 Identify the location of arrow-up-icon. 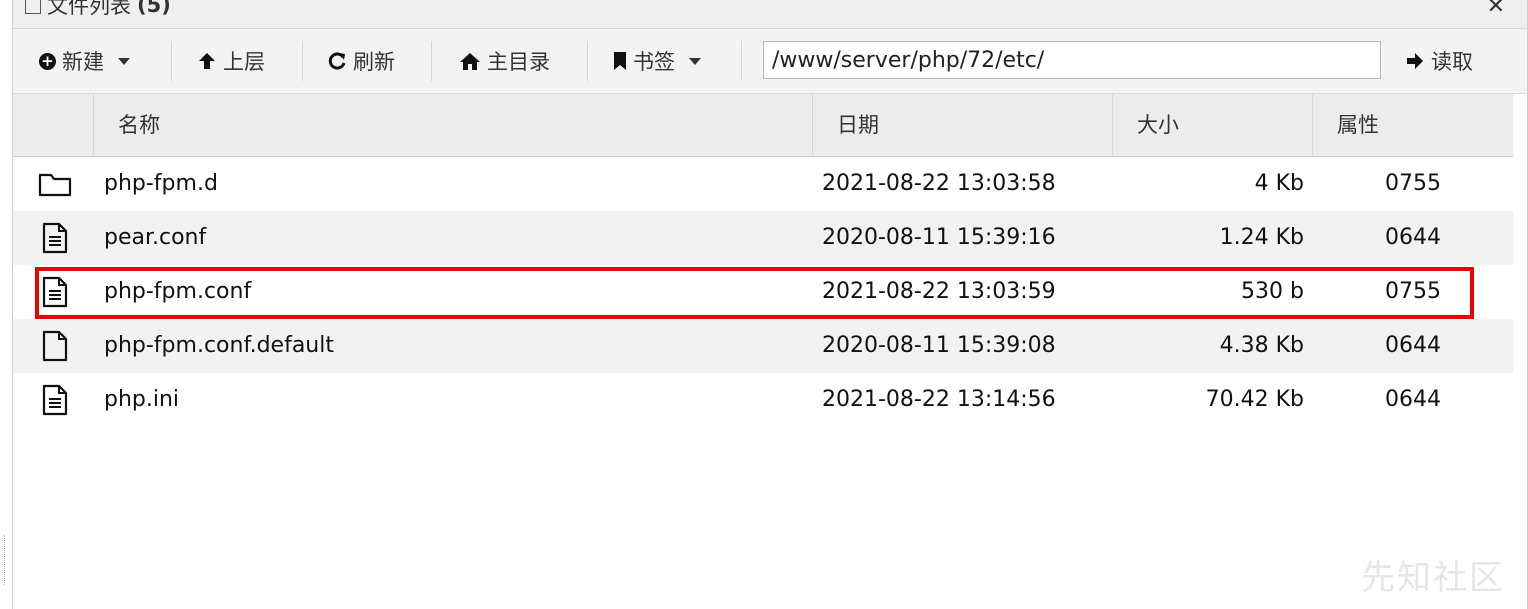
(207, 61).